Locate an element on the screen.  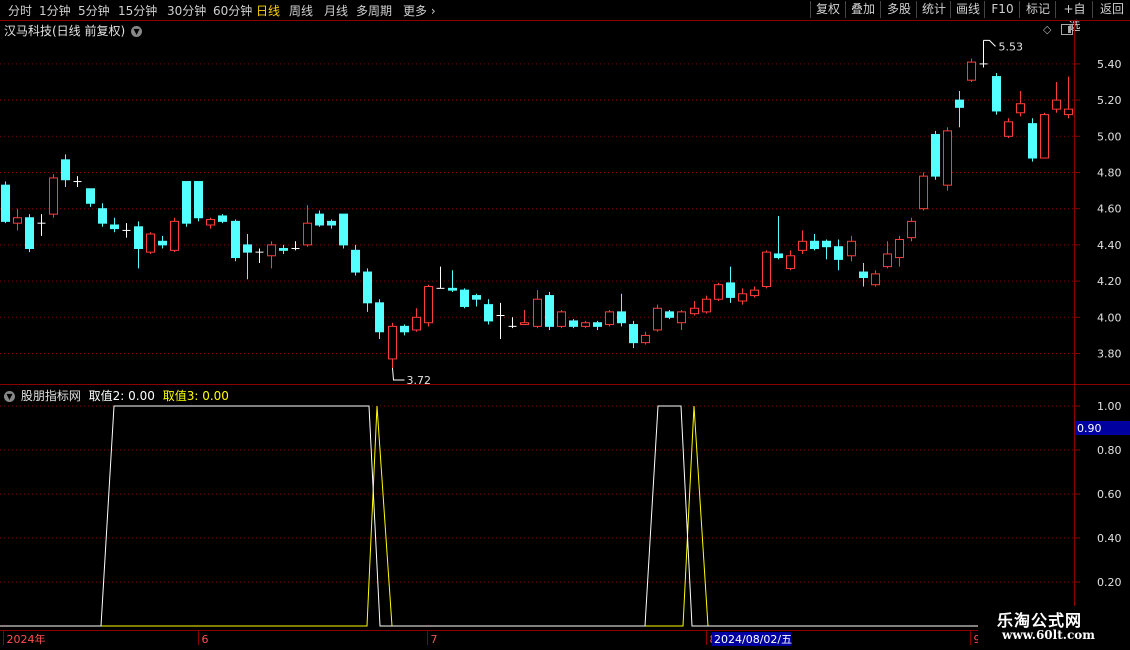
chart-title: 汉马科技(日线 前复权) ▼ is located at coordinates (73, 30).